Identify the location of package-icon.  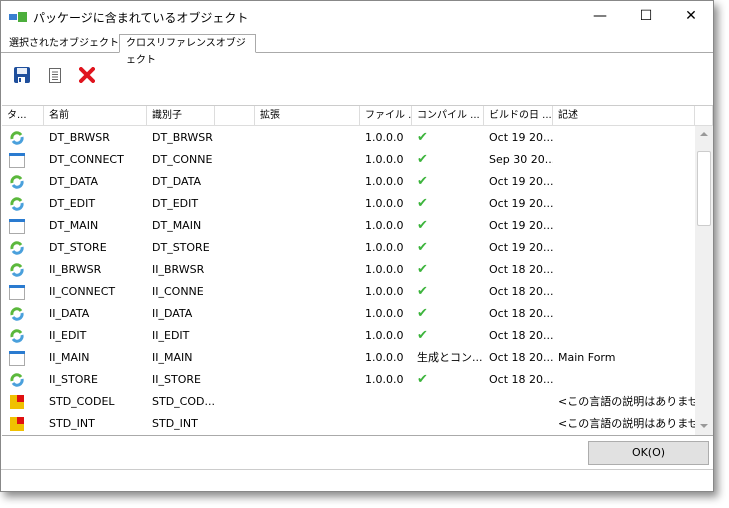
(18, 17).